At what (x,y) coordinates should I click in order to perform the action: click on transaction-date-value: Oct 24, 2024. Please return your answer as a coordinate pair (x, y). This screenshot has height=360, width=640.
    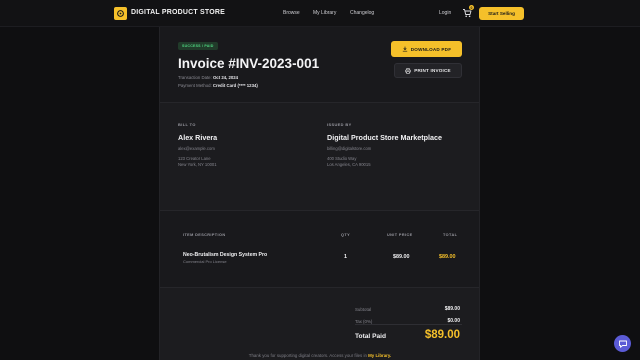
    Looking at the image, I should click on (225, 77).